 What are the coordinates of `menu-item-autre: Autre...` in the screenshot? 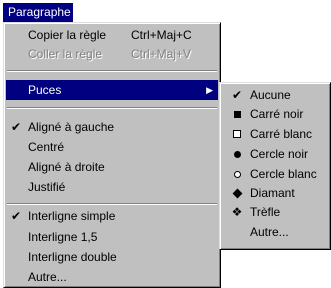 It's located at (112, 277).